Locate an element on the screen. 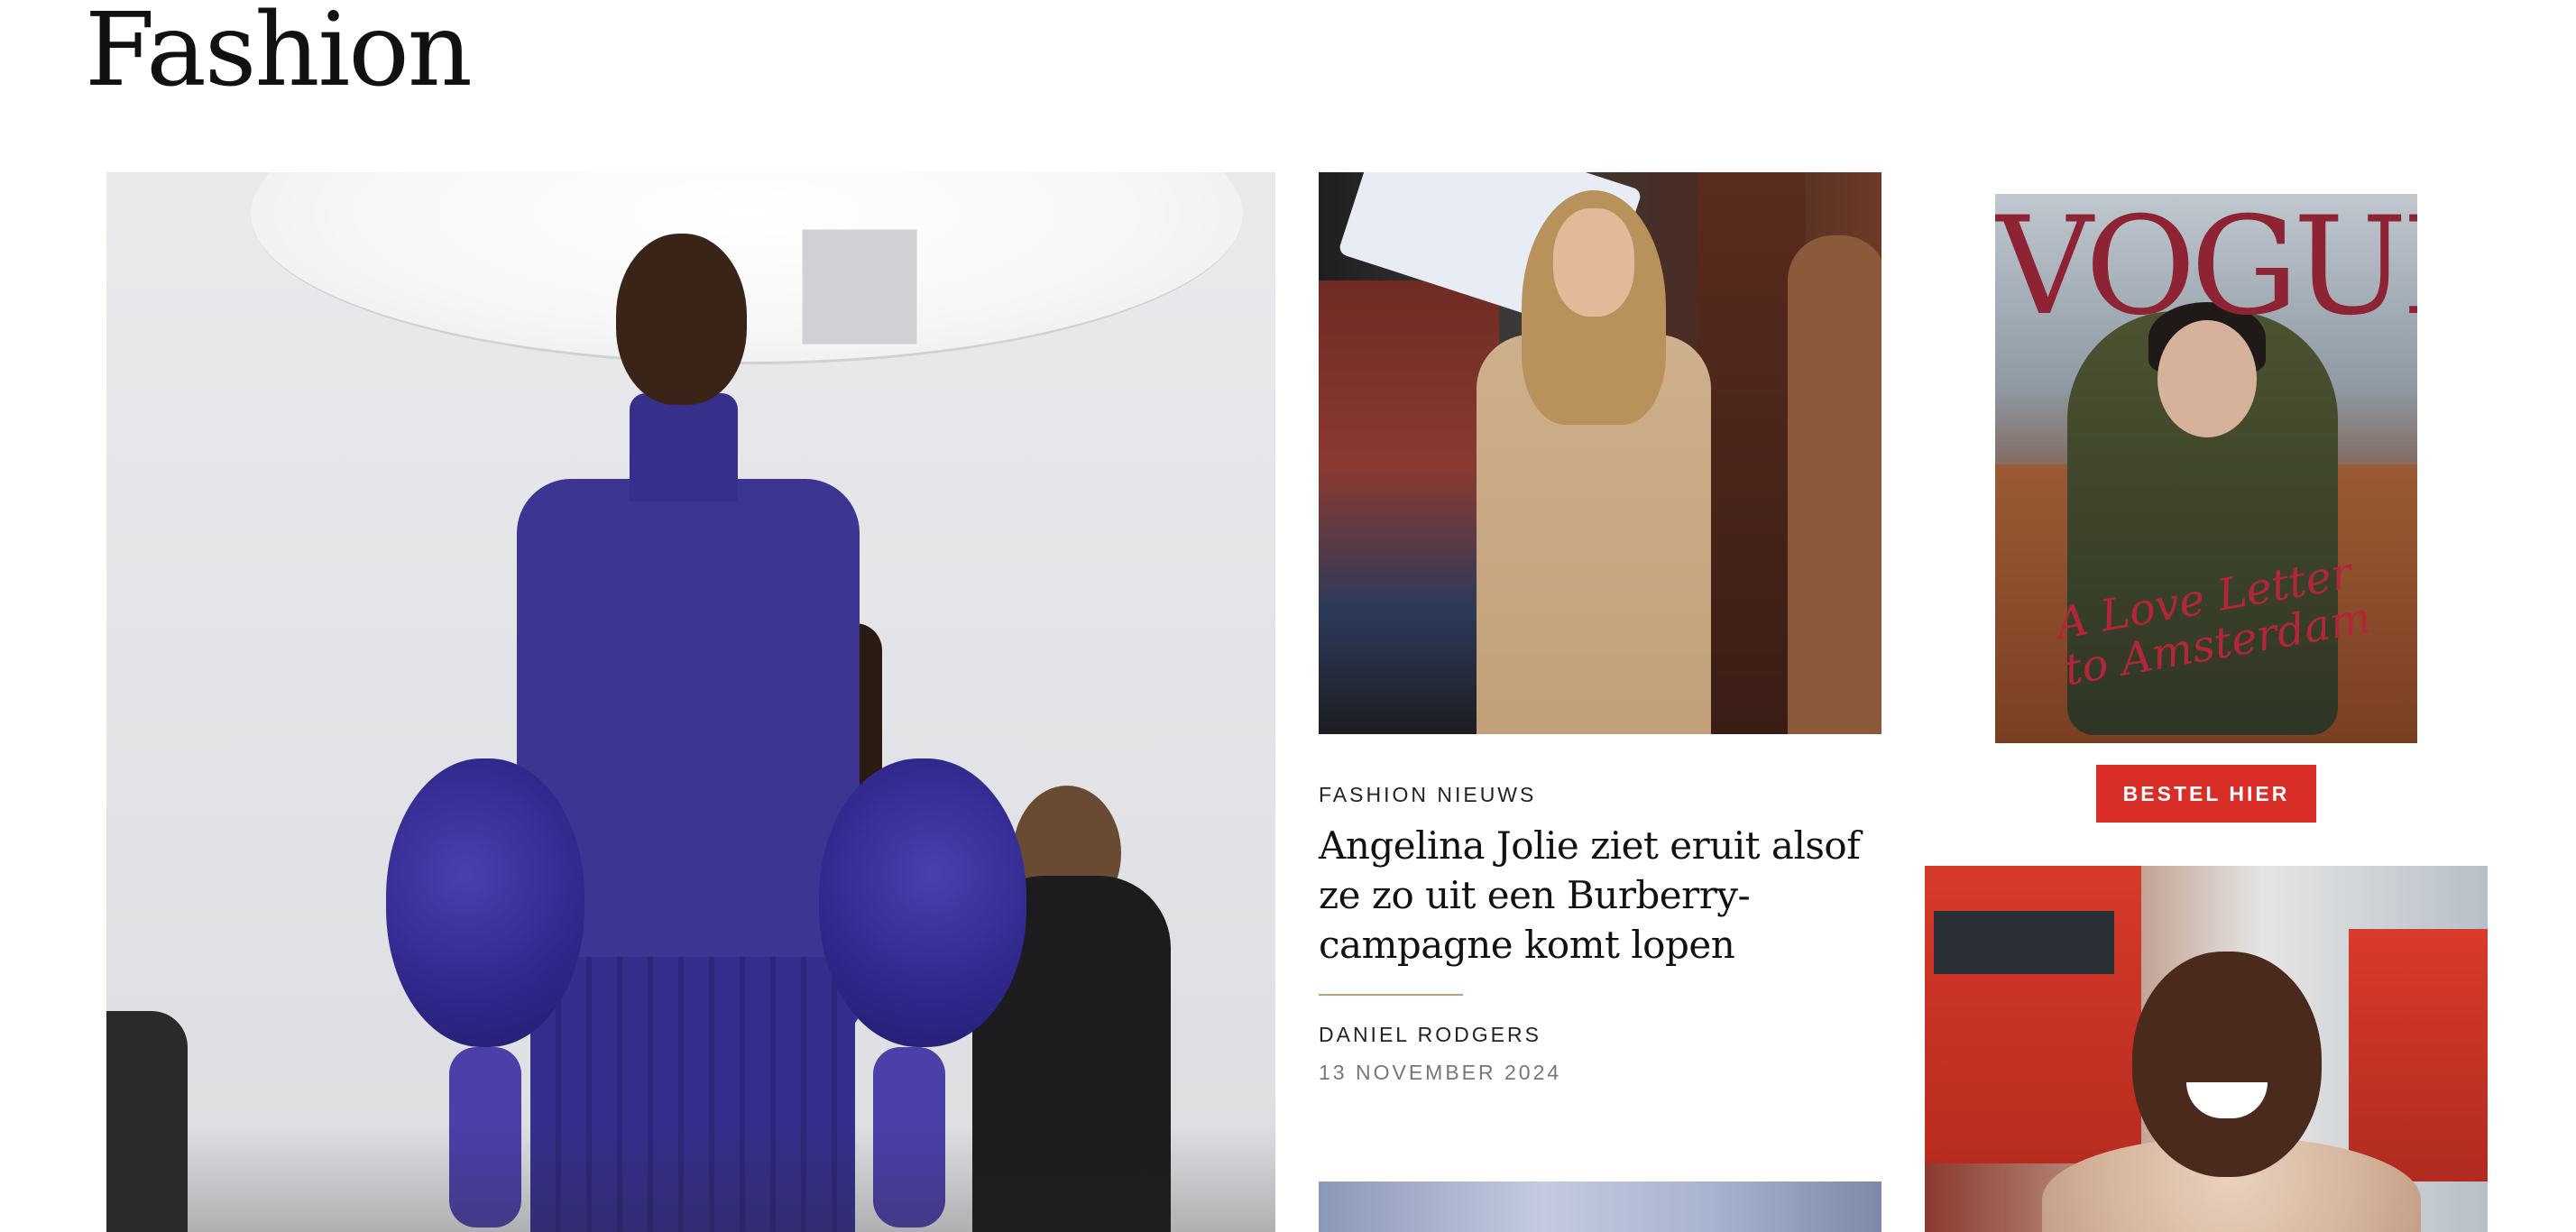 Image resolution: width=2576 pixels, height=1232 pixels. article-accent-rule is located at coordinates (1391, 995).